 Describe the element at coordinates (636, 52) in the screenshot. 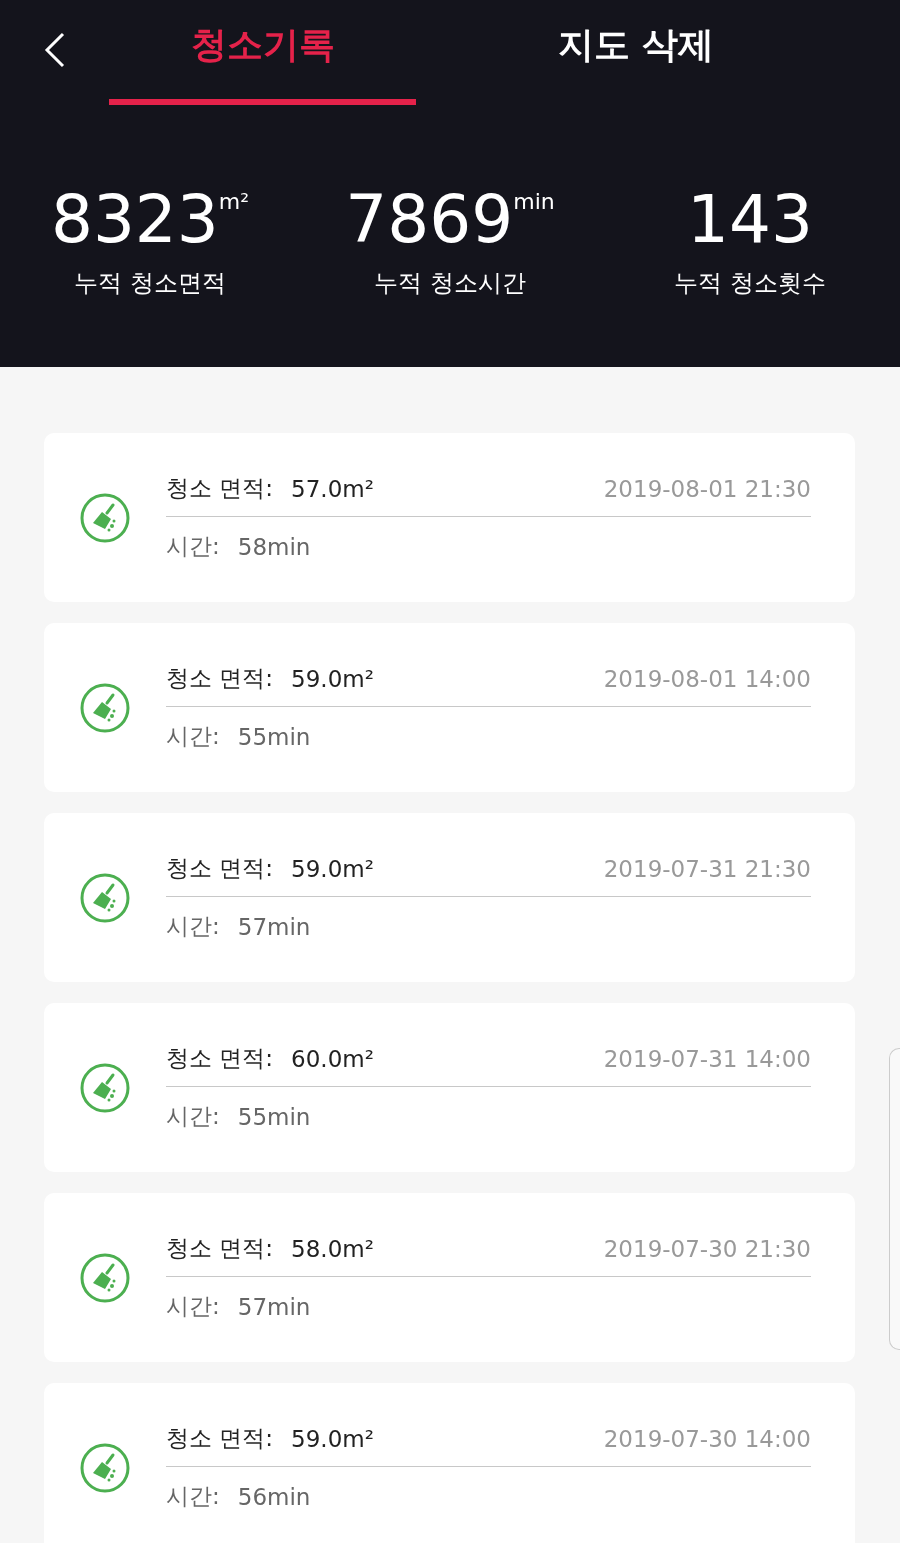

I see `tab: 지도 삭제` at that location.